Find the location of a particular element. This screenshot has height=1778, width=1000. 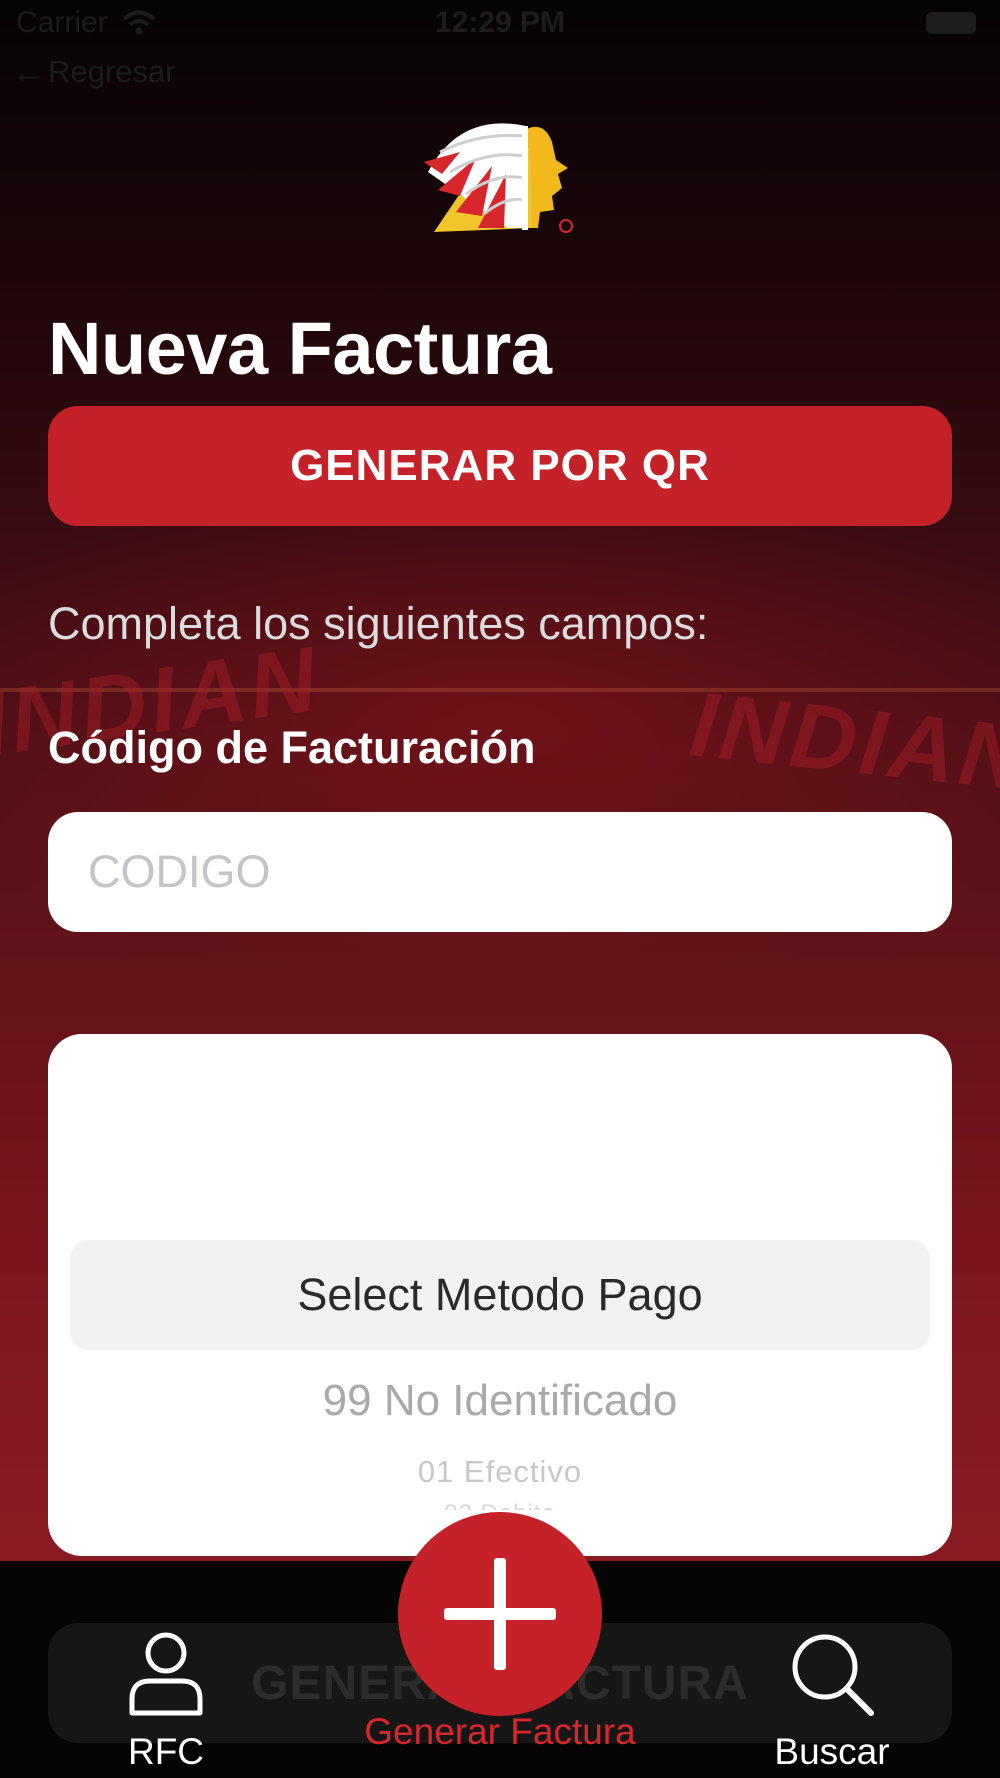

status-bar: Carrier 12:29 PM is located at coordinates (500, 24).